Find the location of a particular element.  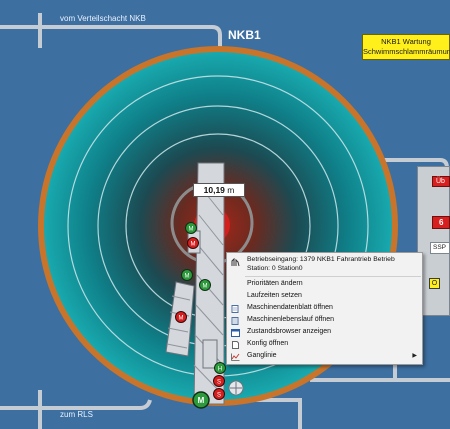

fan-icon is located at coordinates (236, 388).